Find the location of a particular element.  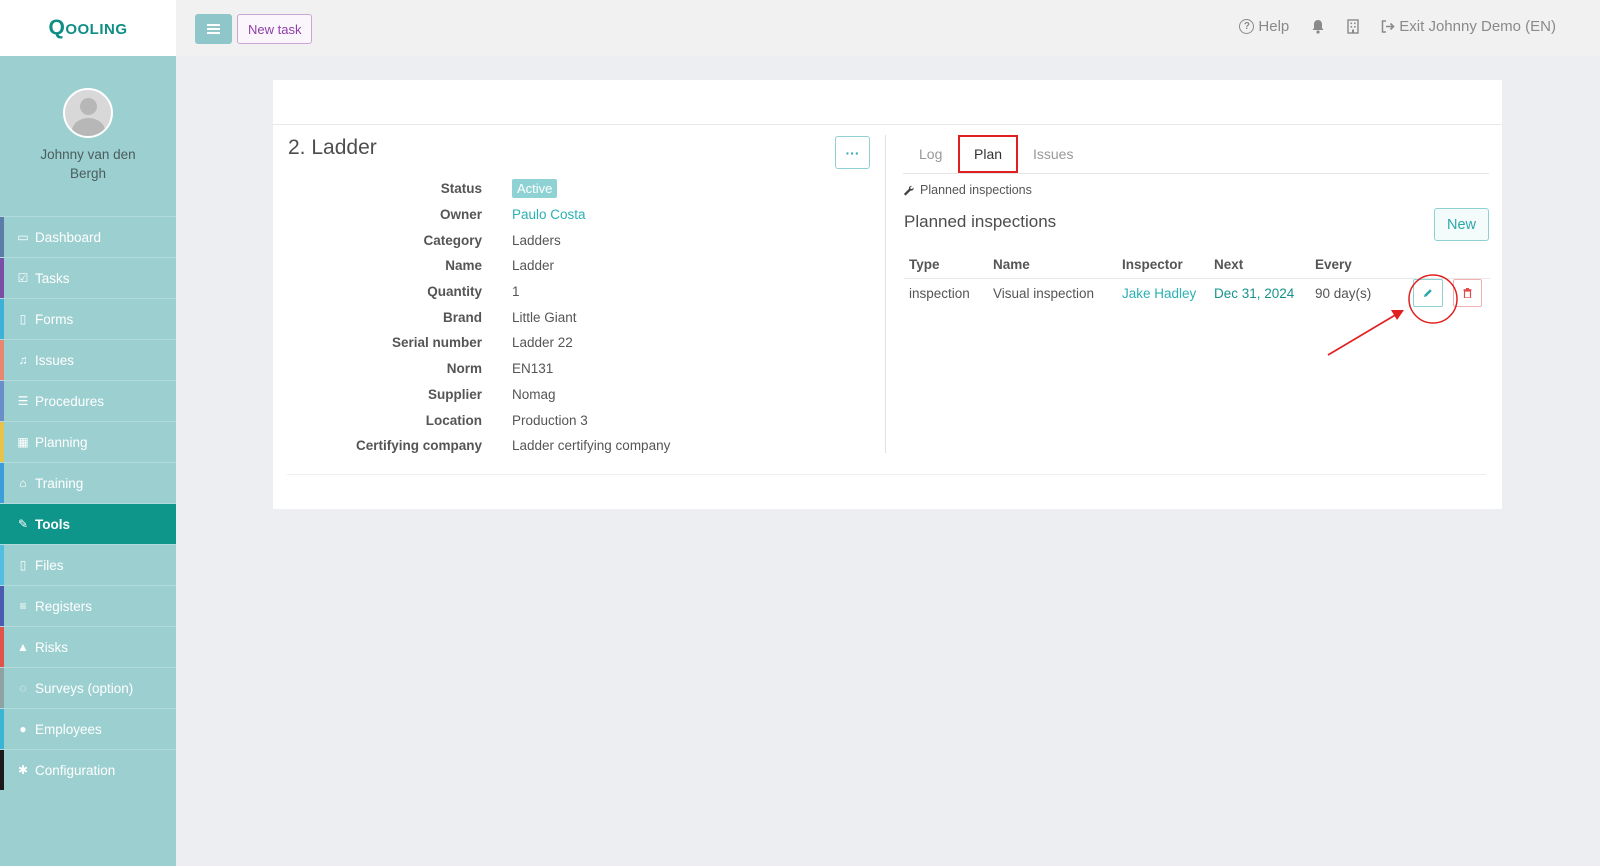

help-label: Help is located at coordinates (1274, 26).